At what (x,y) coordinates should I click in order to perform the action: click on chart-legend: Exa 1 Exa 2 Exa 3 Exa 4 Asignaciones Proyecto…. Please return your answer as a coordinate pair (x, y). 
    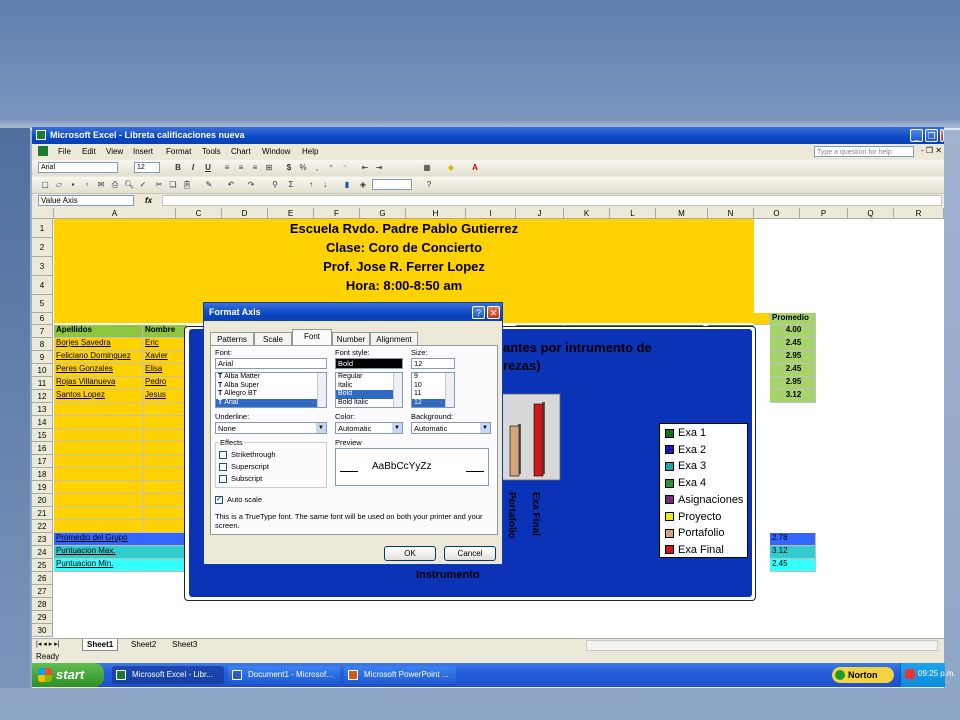
    Looking at the image, I should click on (703, 490).